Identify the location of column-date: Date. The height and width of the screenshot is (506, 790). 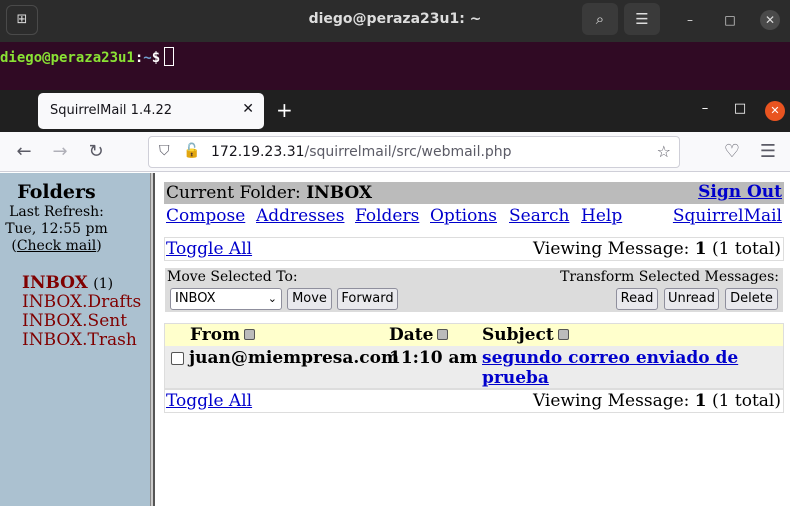
(419, 335).